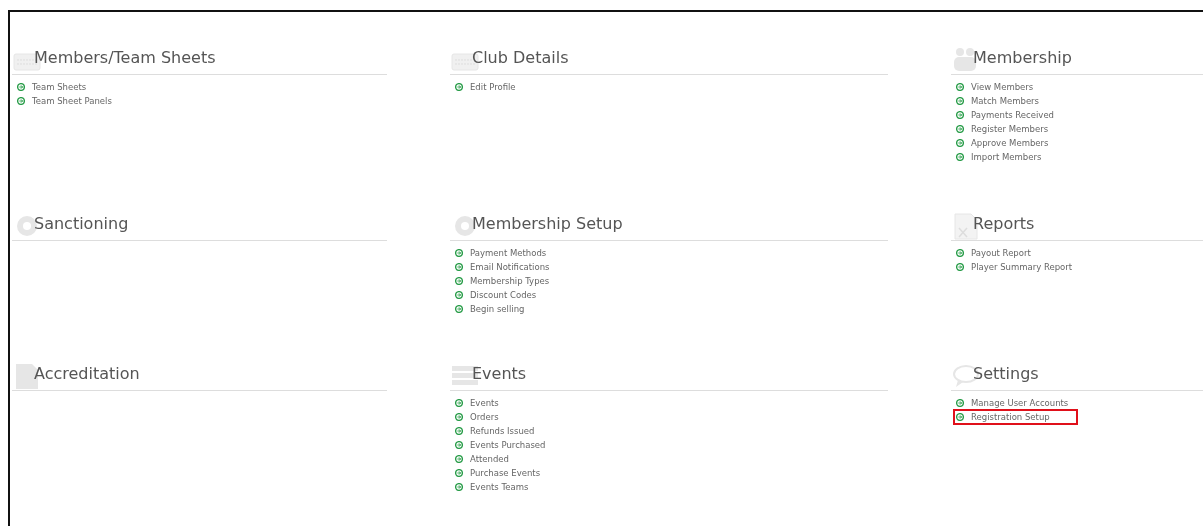 This screenshot has height=526, width=1203. What do you see at coordinates (504, 281) in the screenshot?
I see `menu-link: Membership Types` at bounding box center [504, 281].